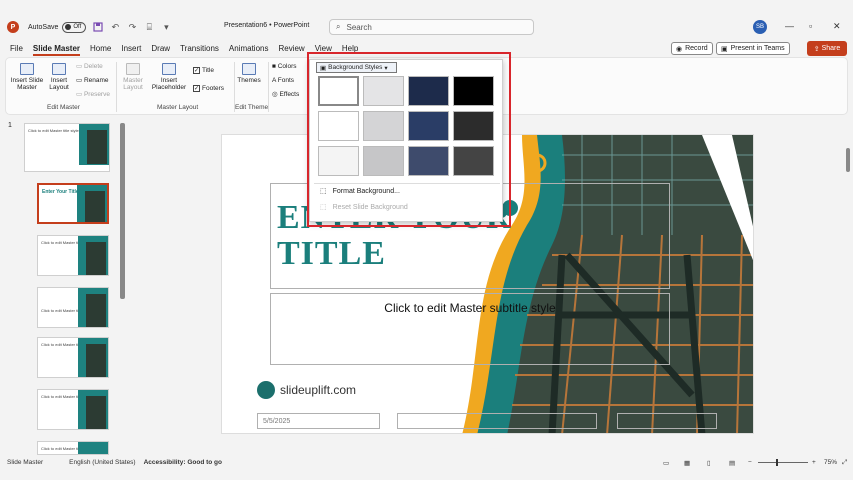 The image size is (853, 480). What do you see at coordinates (63, 107) in the screenshot?
I see `edit-master-group-label: Edit Master` at bounding box center [63, 107].